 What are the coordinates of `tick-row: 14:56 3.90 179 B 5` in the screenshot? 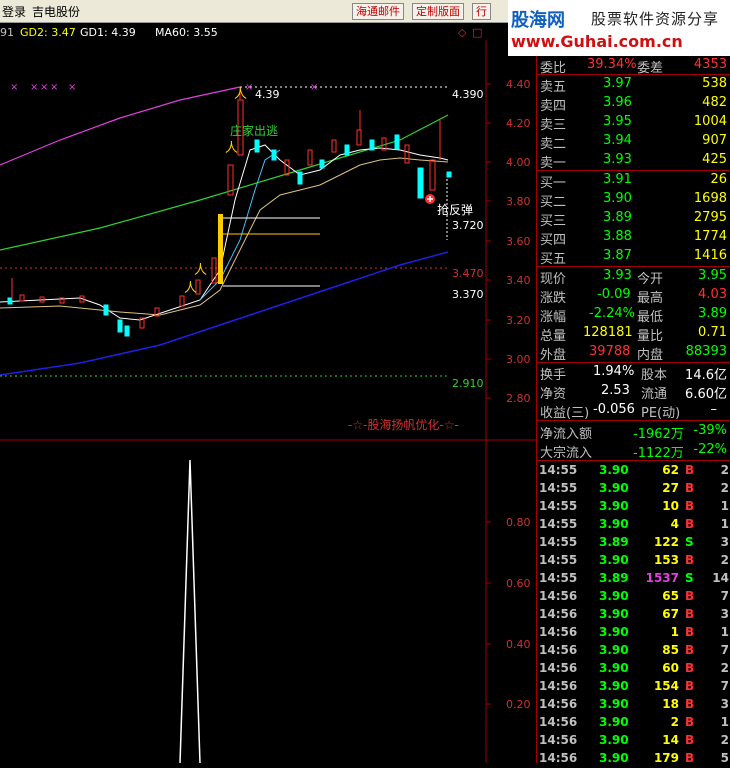 It's located at (633, 759).